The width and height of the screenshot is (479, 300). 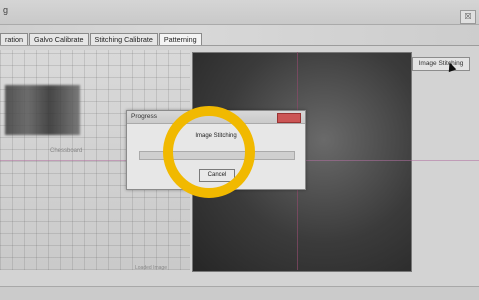 I want to click on dialog-close-button, so click(x=289, y=118).